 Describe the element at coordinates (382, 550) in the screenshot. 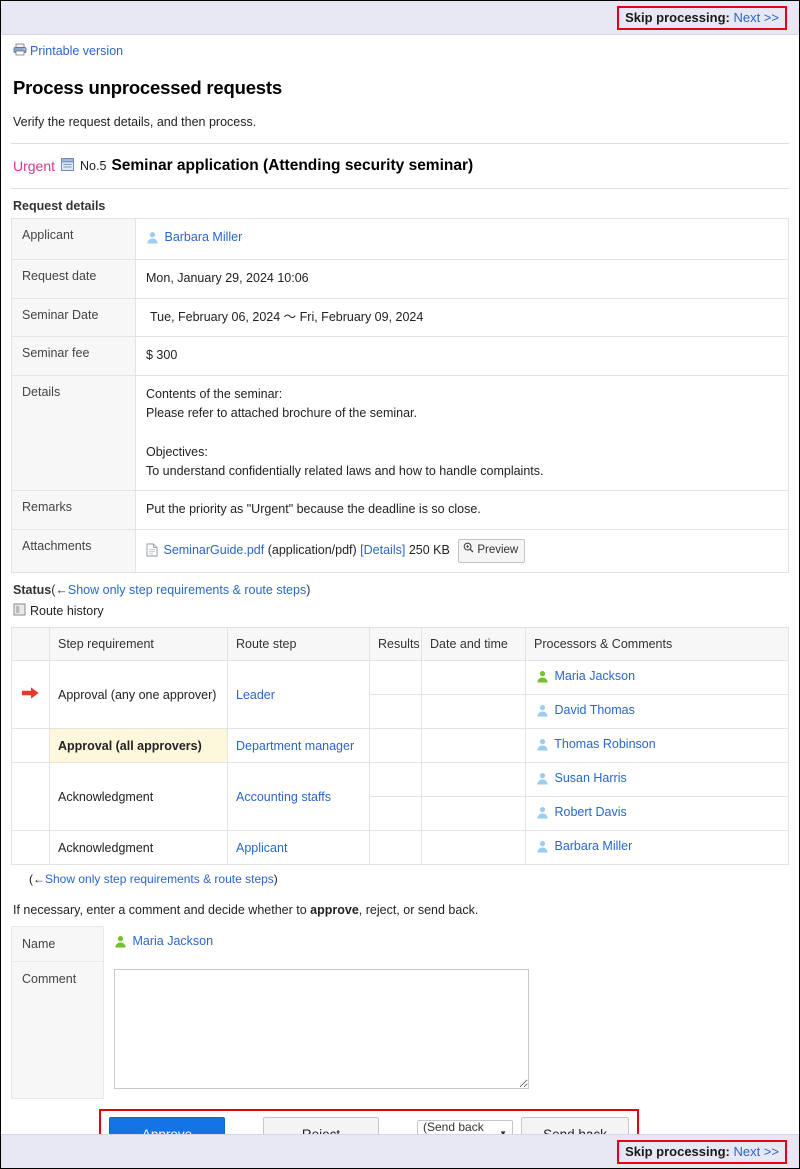

I see `attachment-details-link: [Details]` at that location.